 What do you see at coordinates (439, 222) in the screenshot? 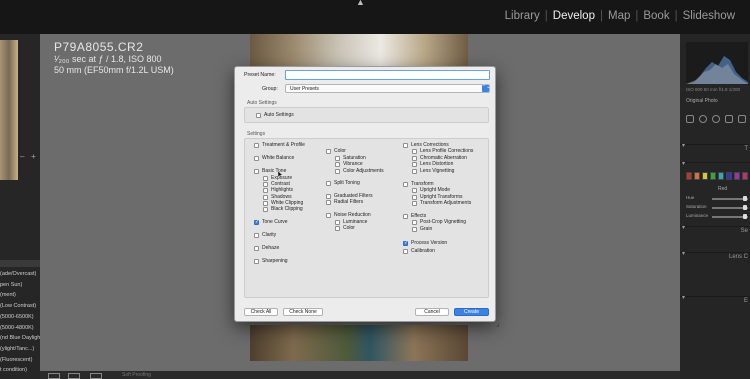
I see `checkbox-post-crop-vignetting: Post-Crop Vignetting` at bounding box center [439, 222].